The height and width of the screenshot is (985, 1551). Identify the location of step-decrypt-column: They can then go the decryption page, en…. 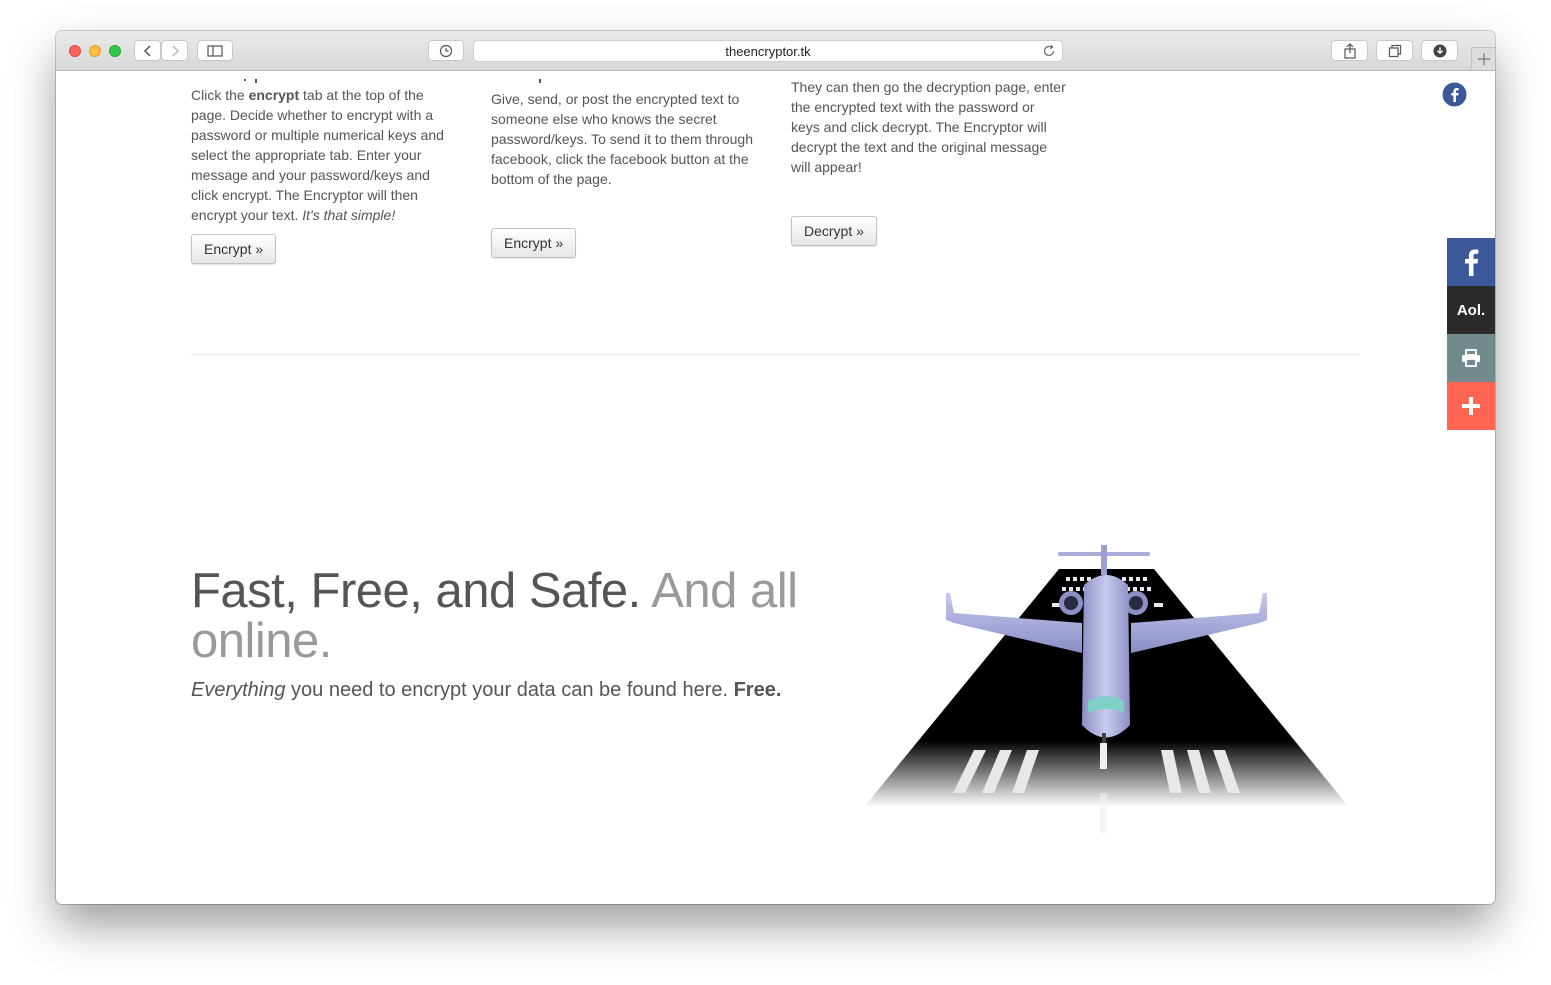
(928, 127).